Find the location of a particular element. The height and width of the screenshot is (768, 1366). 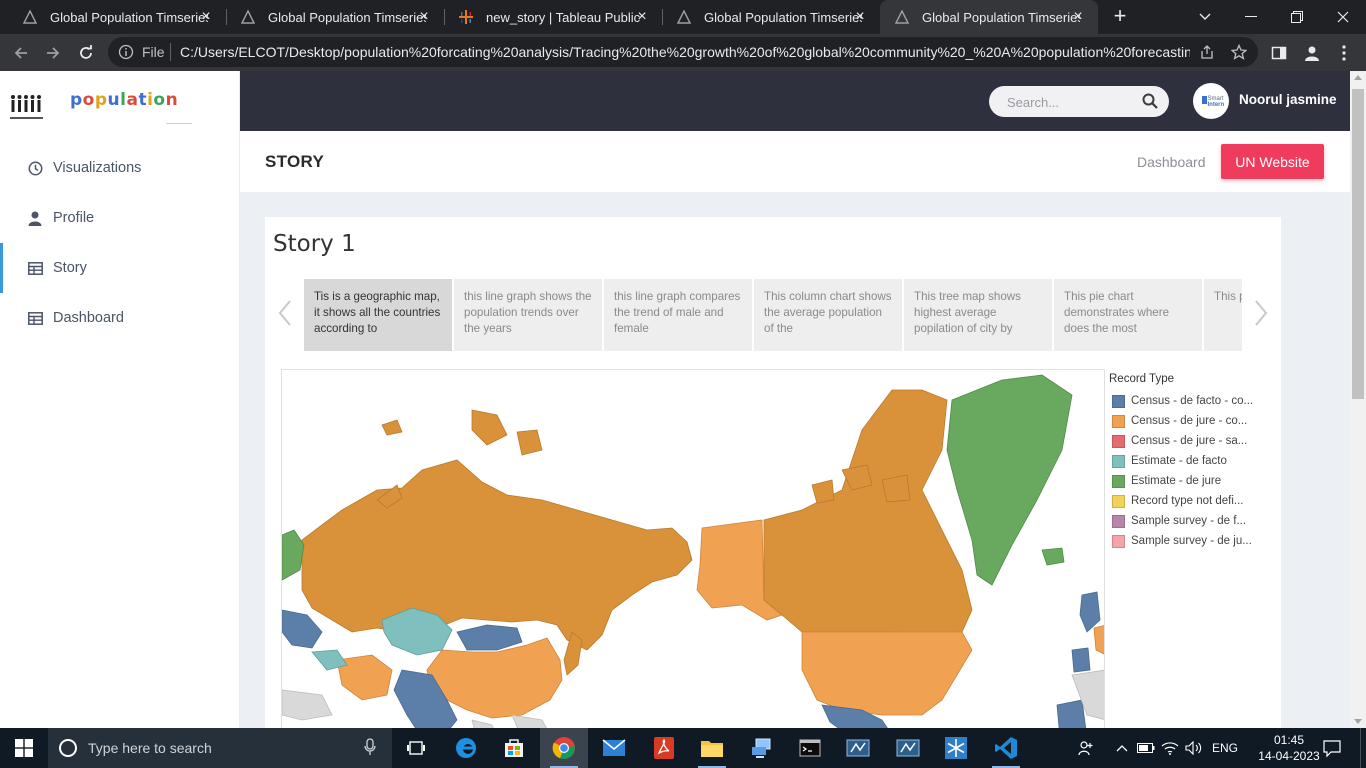

dashboard-link: Dashboard is located at coordinates (1171, 162).